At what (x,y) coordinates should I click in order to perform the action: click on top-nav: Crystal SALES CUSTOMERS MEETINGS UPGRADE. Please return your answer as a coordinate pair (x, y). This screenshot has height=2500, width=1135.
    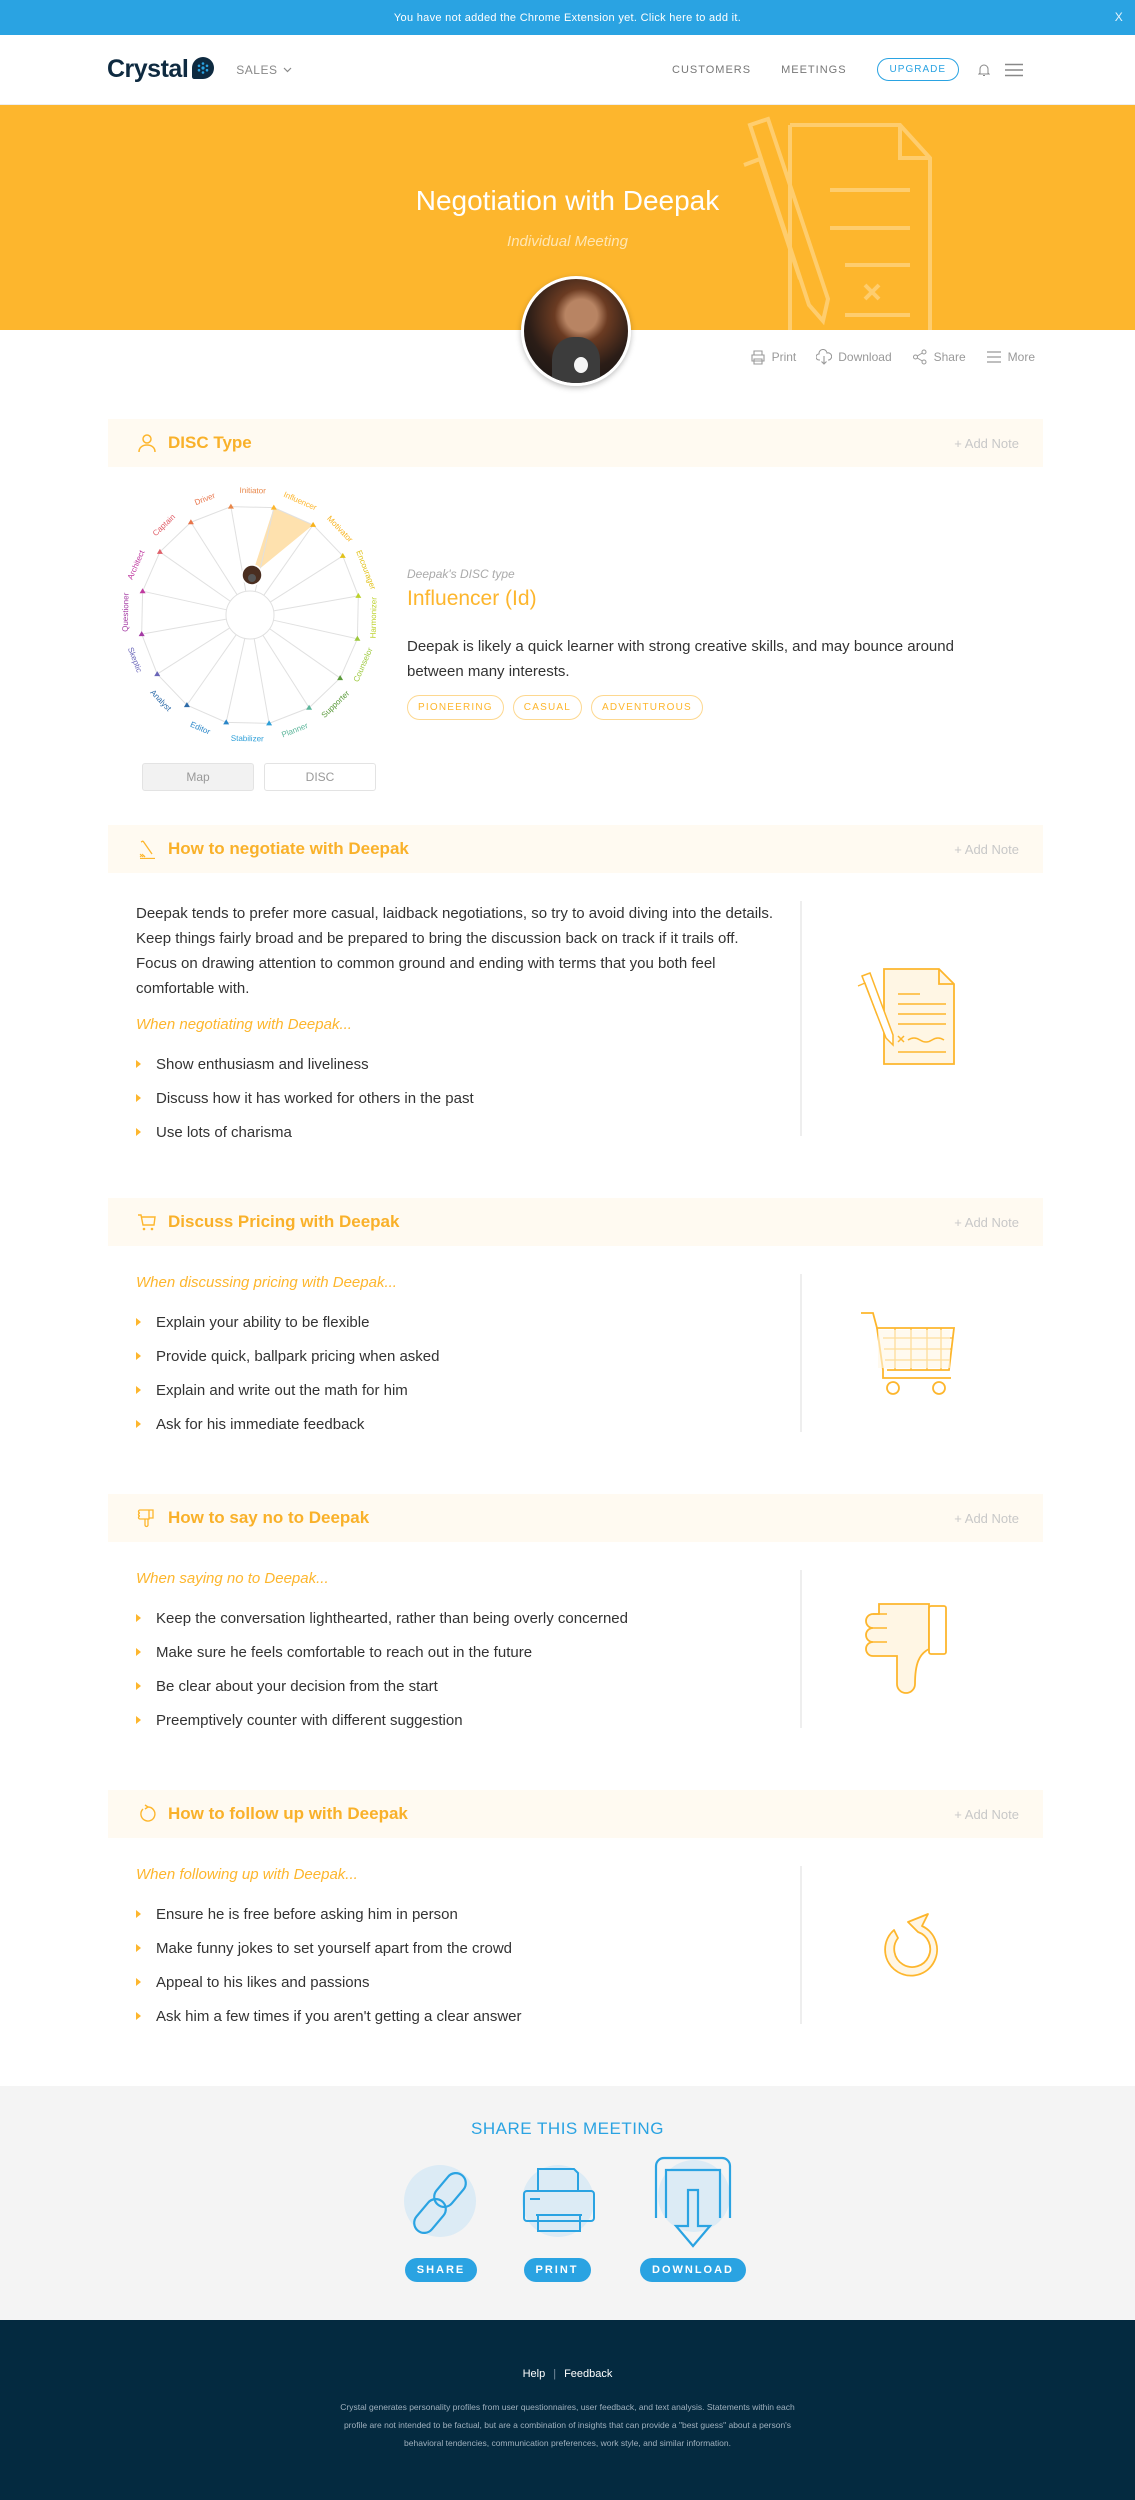
    Looking at the image, I should click on (567, 70).